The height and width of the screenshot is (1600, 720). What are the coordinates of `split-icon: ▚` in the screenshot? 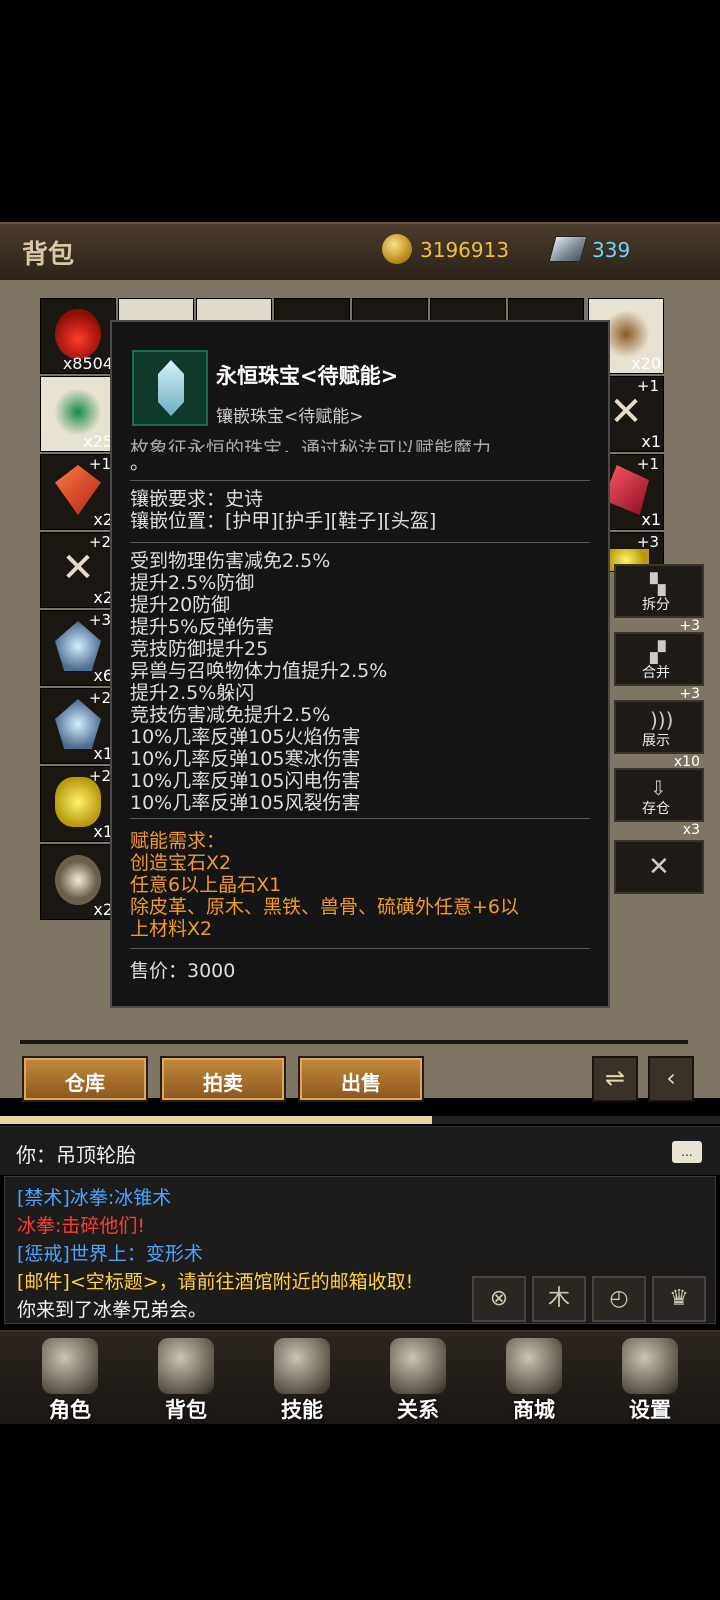 It's located at (658, 584).